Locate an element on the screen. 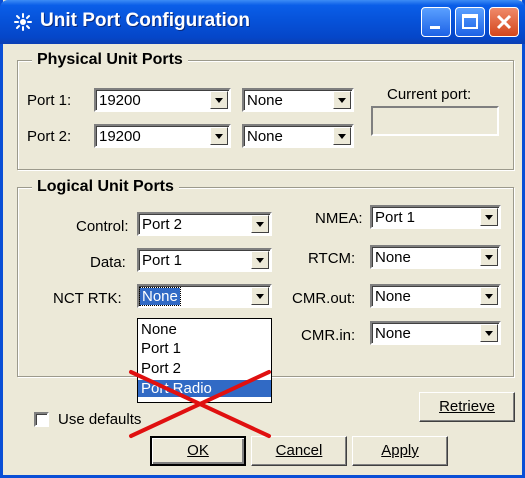  nmea-value: Port 1 is located at coordinates (395, 217).